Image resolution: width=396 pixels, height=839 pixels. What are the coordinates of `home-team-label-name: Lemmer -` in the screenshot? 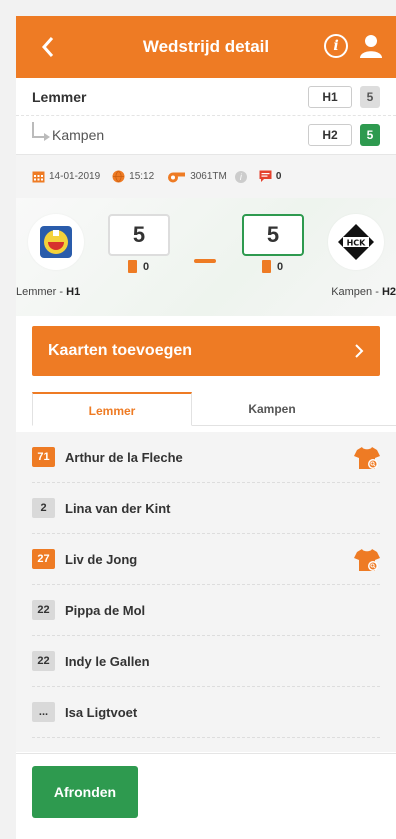 It's located at (41, 292).